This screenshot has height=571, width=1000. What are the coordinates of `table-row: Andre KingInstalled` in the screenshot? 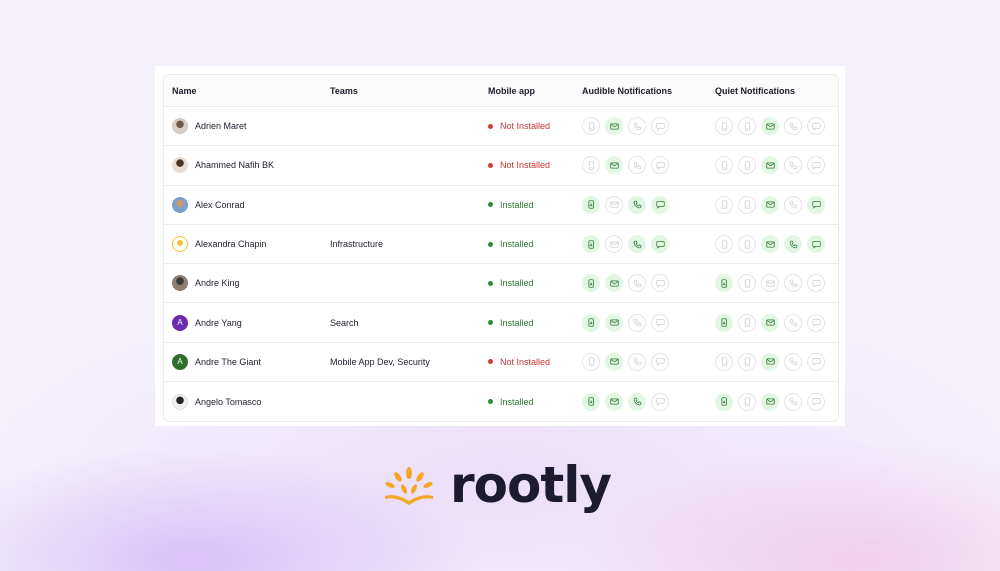 It's located at (501, 283).